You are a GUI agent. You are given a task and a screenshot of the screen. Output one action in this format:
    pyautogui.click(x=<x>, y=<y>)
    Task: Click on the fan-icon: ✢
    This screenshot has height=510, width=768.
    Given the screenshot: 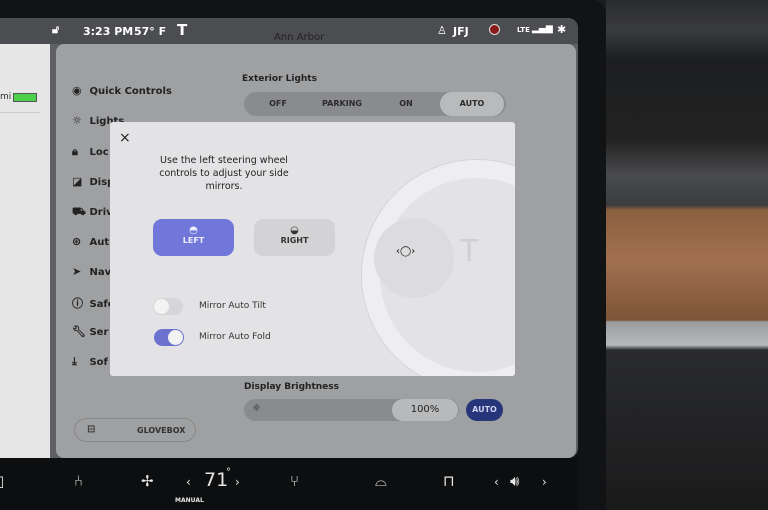 What is the action you would take?
    pyautogui.click(x=147, y=481)
    